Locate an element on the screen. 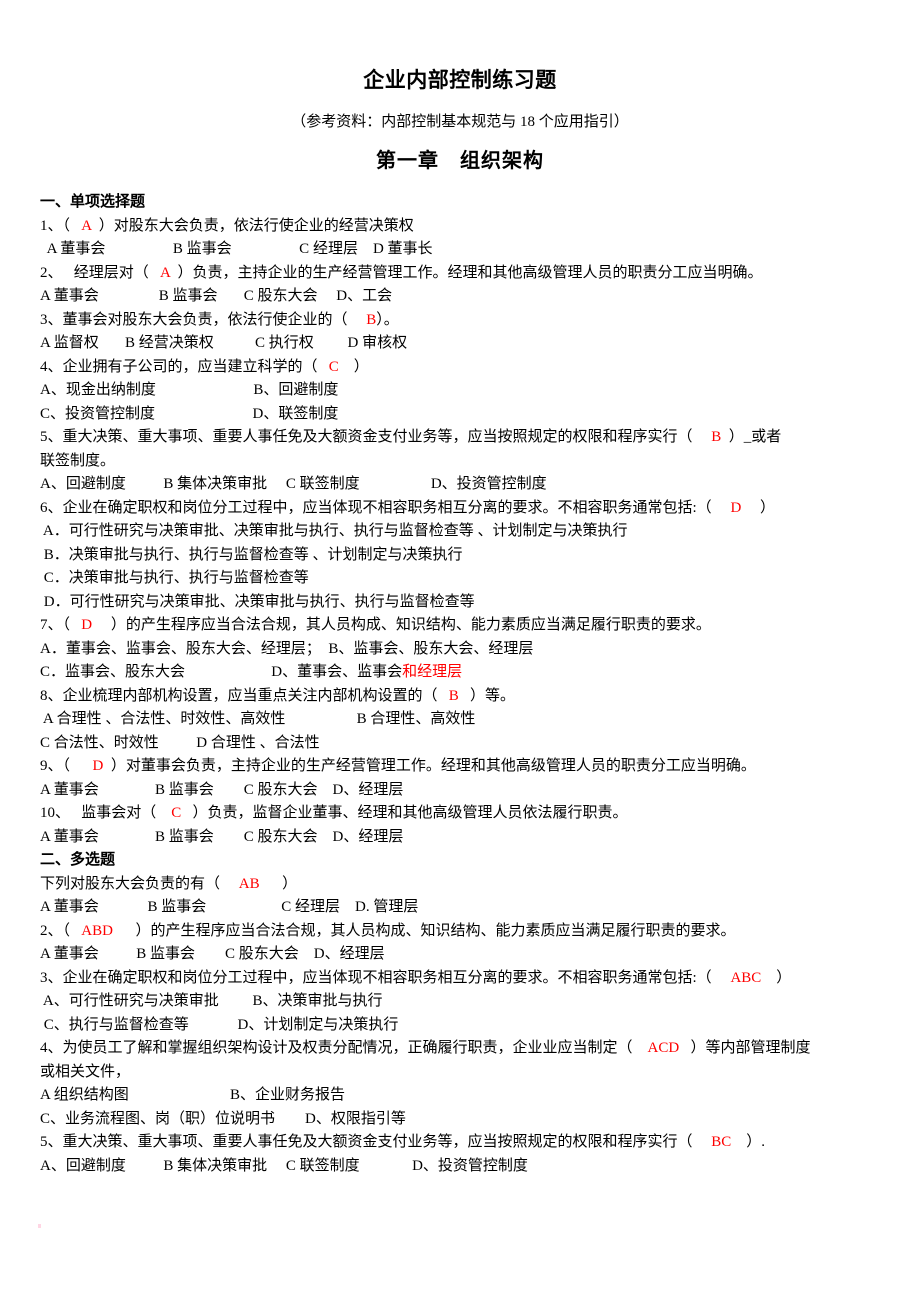 This screenshot has height=1302, width=920. q6-stem-answer: D is located at coordinates (736, 507).